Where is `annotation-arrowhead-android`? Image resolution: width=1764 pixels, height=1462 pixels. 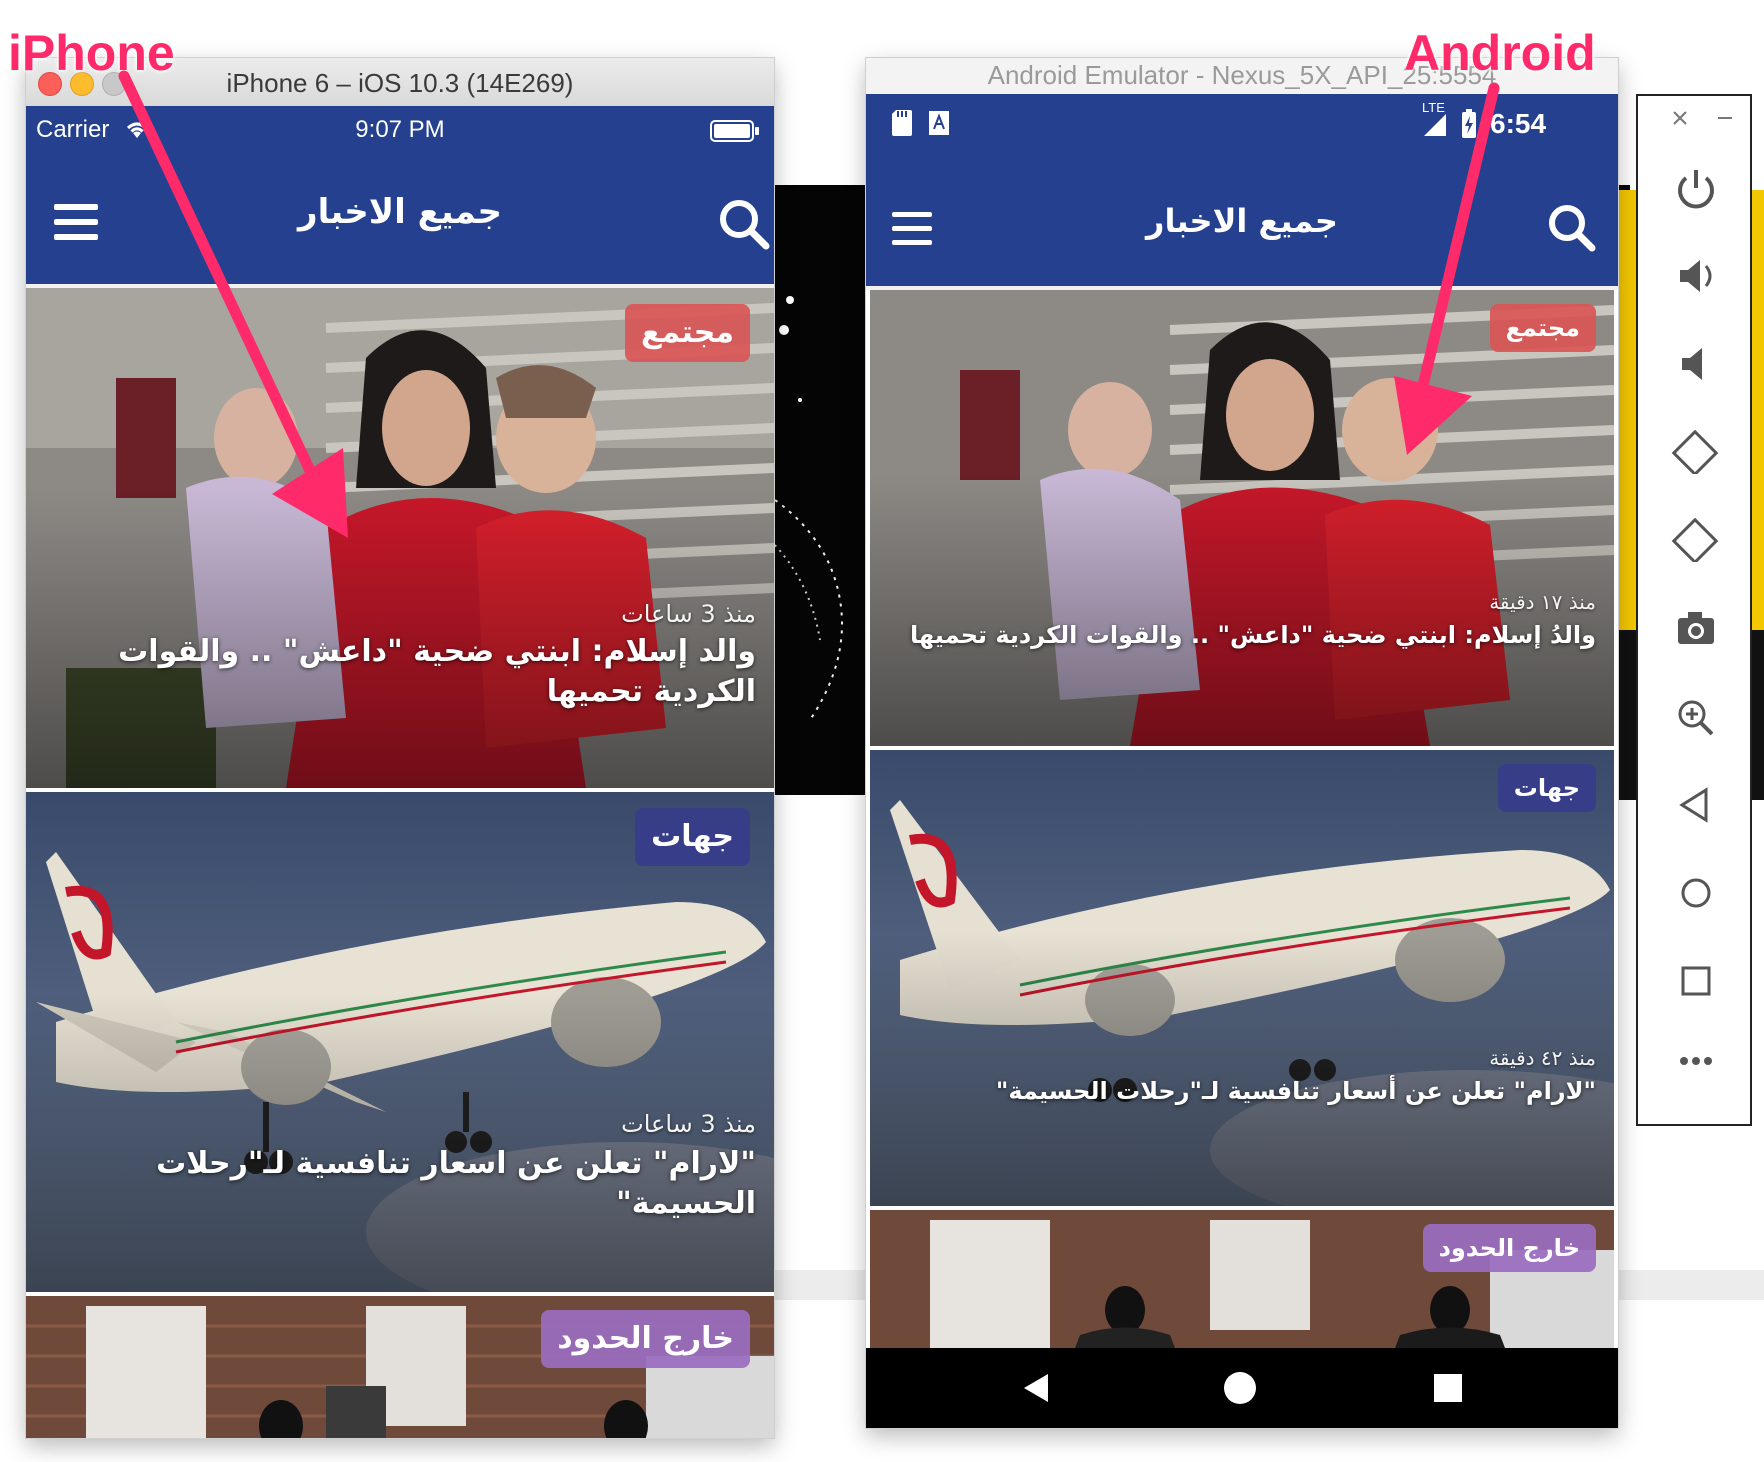 annotation-arrowhead-android is located at coordinates (1433, 415).